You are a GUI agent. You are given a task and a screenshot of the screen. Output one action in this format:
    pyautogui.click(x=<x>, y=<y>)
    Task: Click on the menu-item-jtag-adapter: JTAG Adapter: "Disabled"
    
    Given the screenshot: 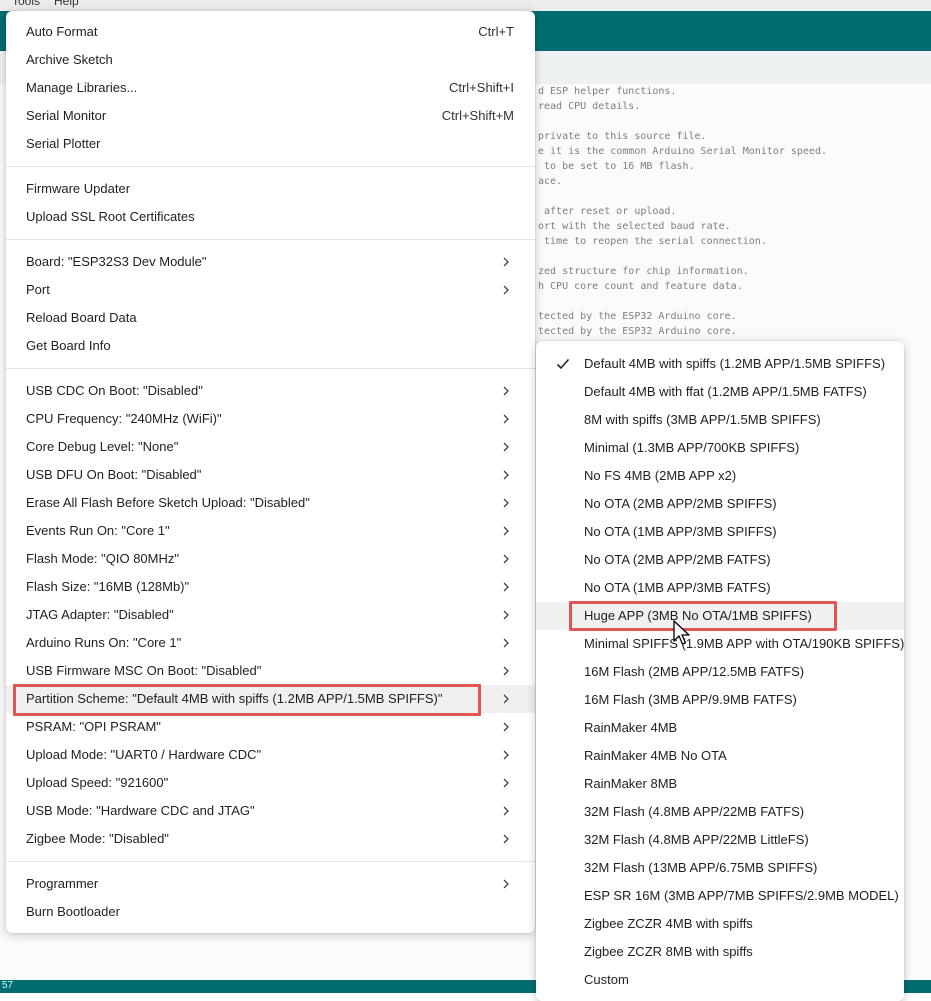 What is the action you would take?
    pyautogui.click(x=270, y=615)
    